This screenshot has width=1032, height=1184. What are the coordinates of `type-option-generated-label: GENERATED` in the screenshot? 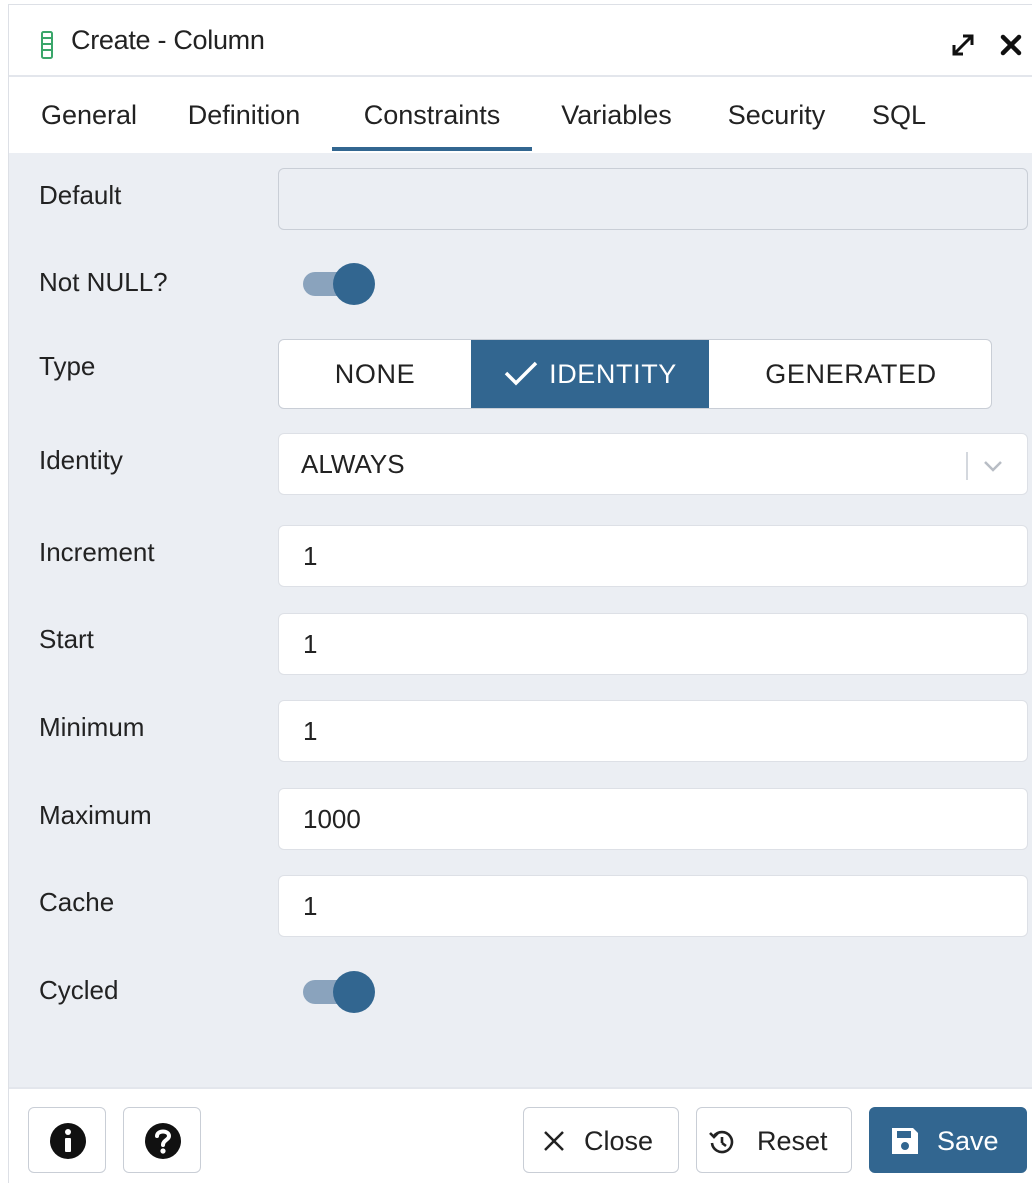 It's located at (851, 374).